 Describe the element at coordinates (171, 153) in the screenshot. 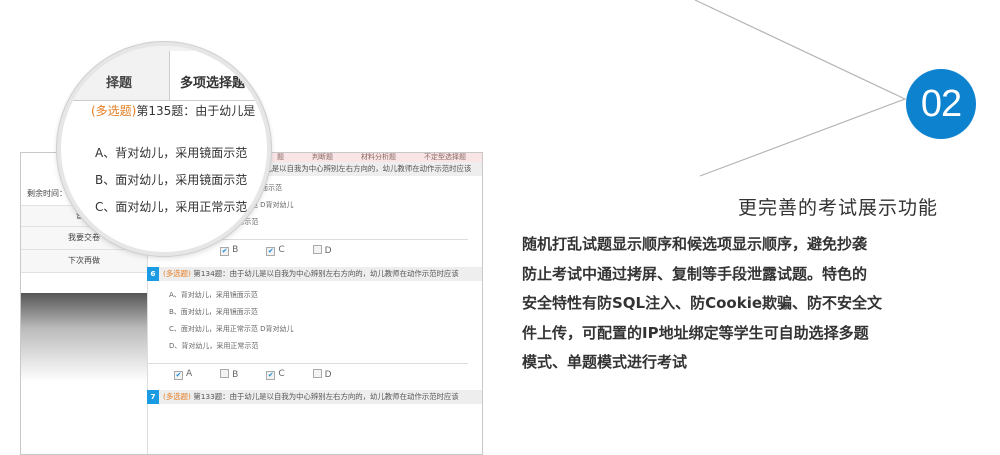

I see `magnified-option-a: A、背对幼儿，采用镜面示范` at that location.